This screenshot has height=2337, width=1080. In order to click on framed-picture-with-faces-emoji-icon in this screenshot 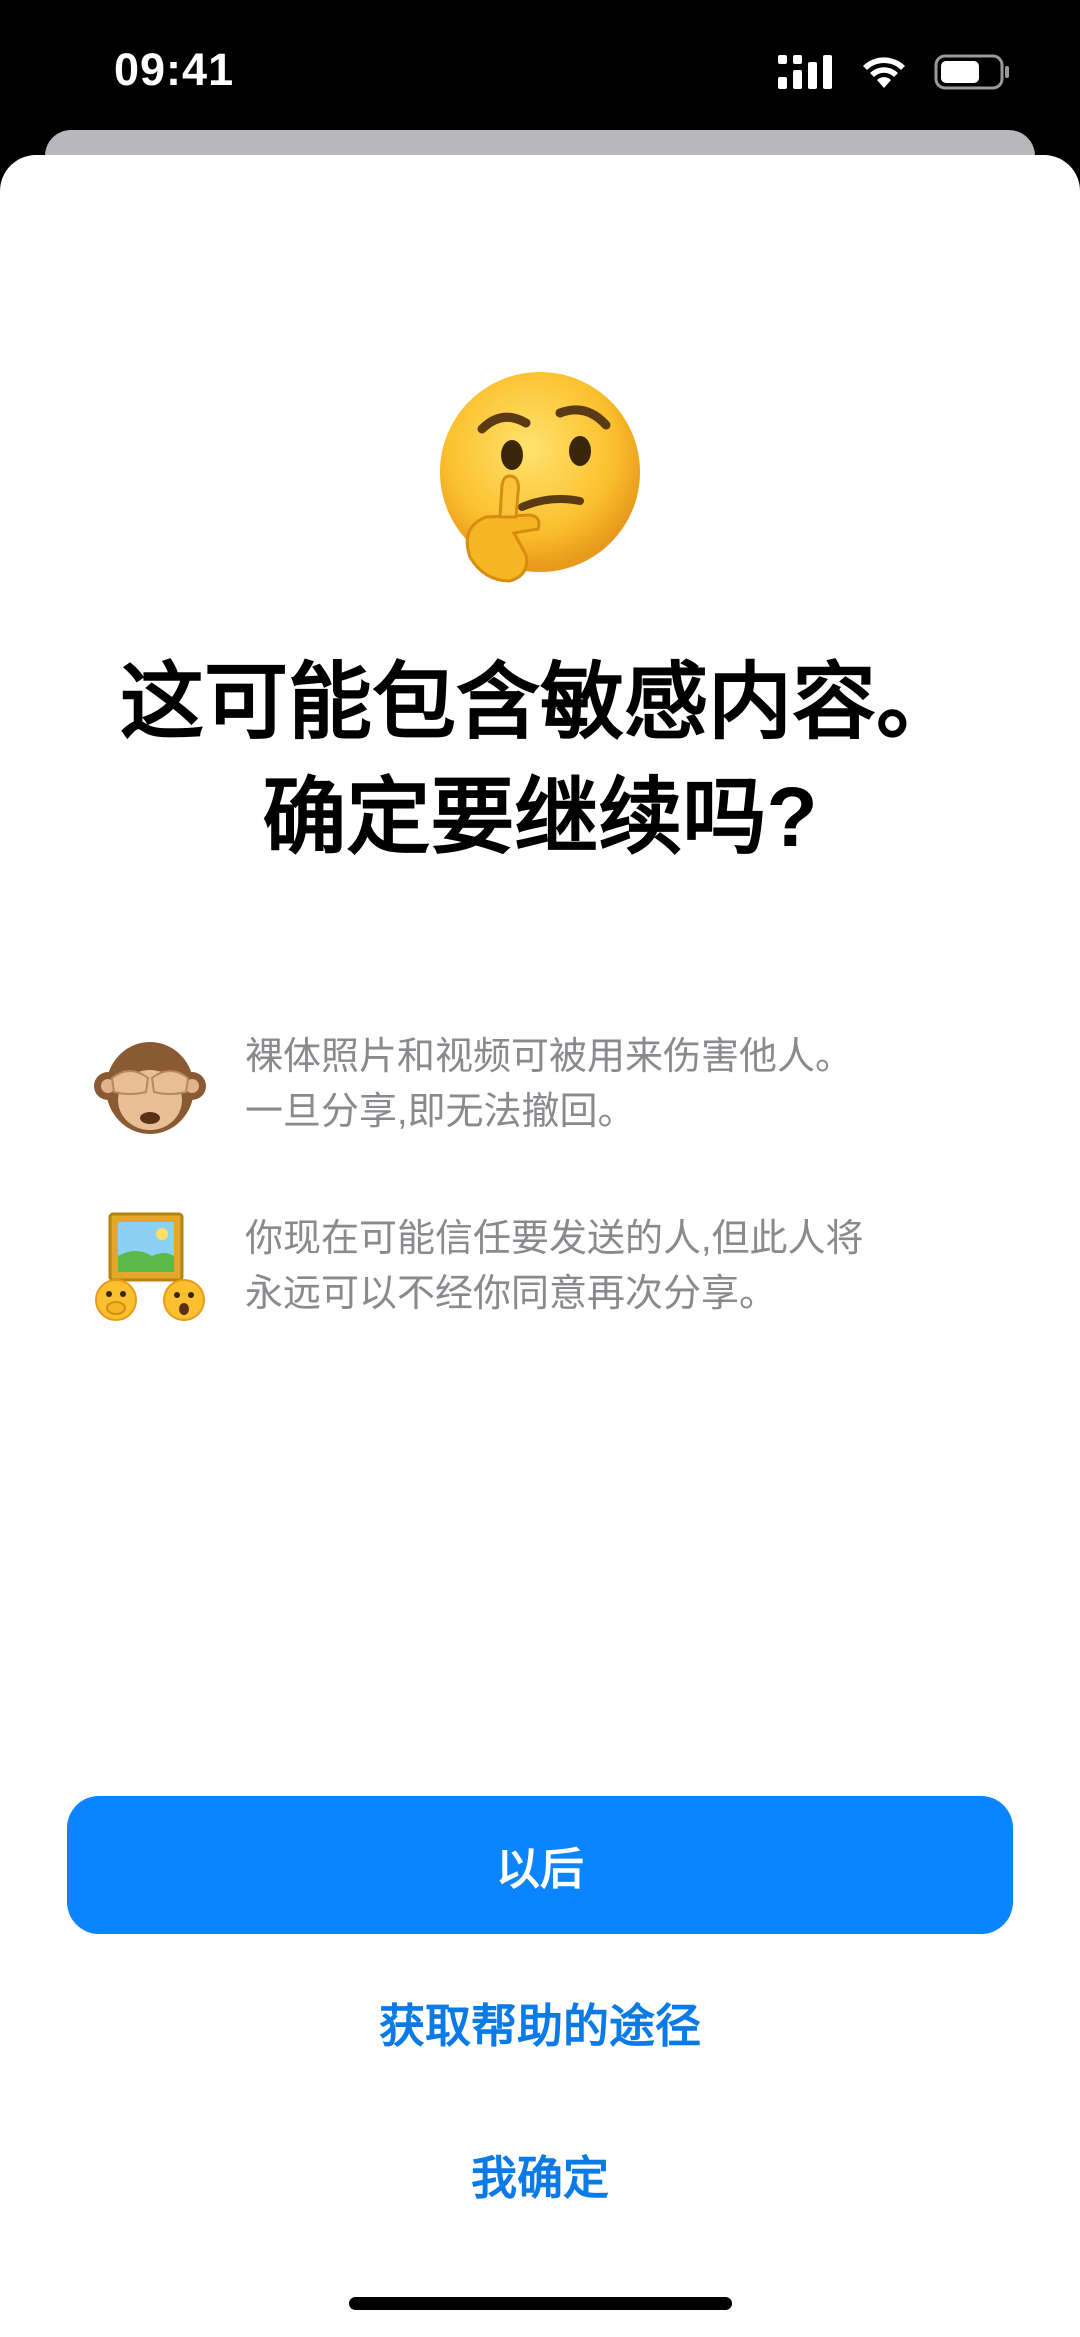, I will do `click(150, 1266)`.